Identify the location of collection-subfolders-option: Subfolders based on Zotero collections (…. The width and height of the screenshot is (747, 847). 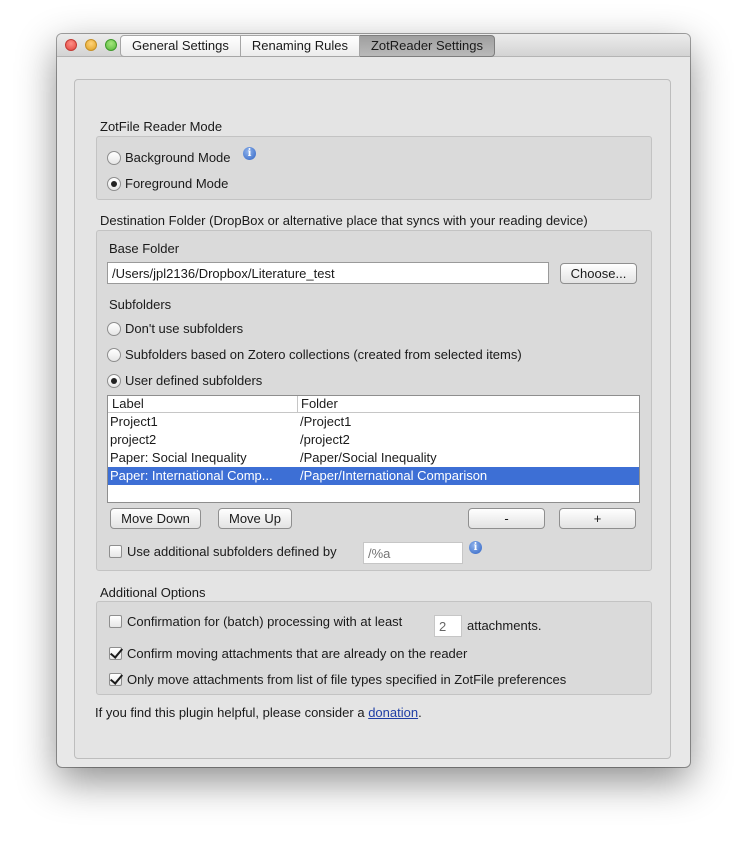
(314, 354).